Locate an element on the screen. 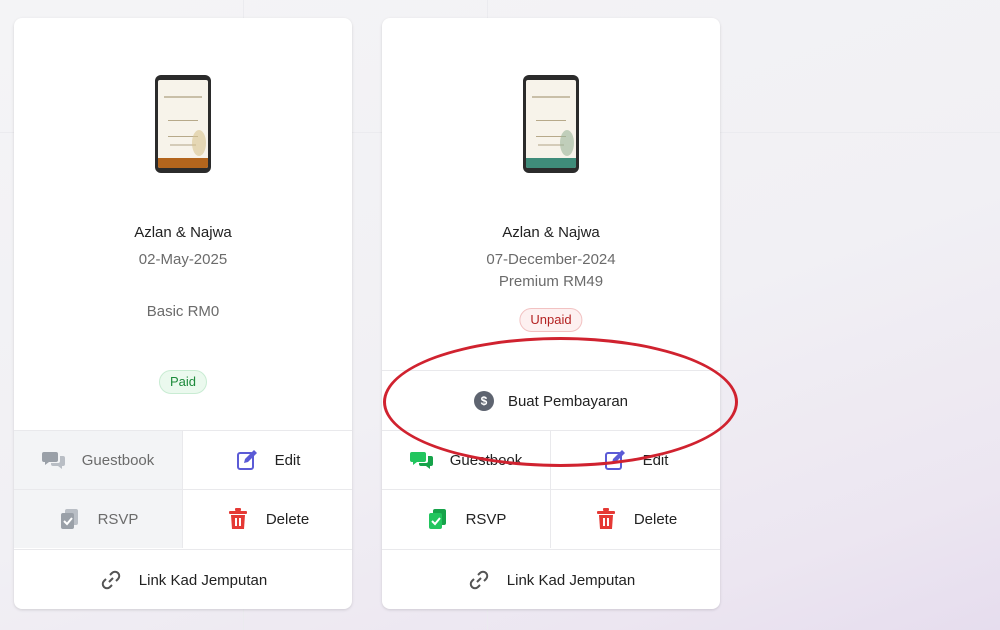  plan-price: Premium RM49 is located at coordinates (551, 281).